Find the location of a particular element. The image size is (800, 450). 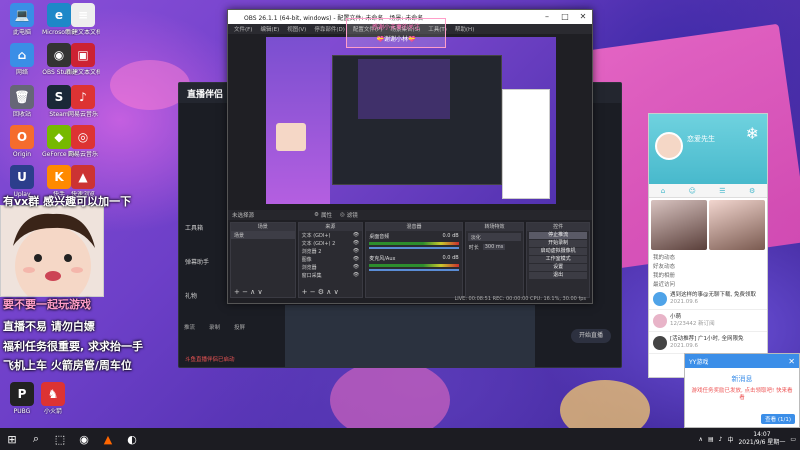

source-item: 图像 👁 is located at coordinates (331, 259).